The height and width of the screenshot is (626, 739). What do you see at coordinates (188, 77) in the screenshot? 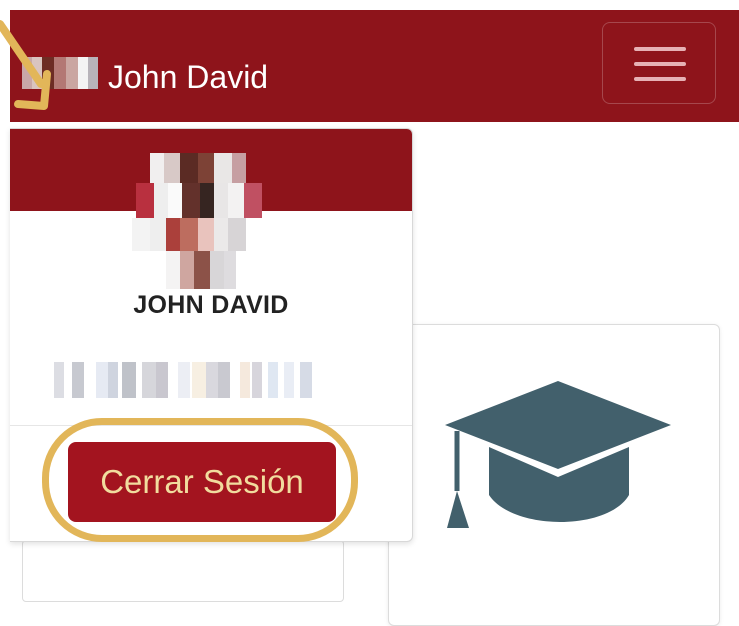
I see `navbar-username: John David` at bounding box center [188, 77].